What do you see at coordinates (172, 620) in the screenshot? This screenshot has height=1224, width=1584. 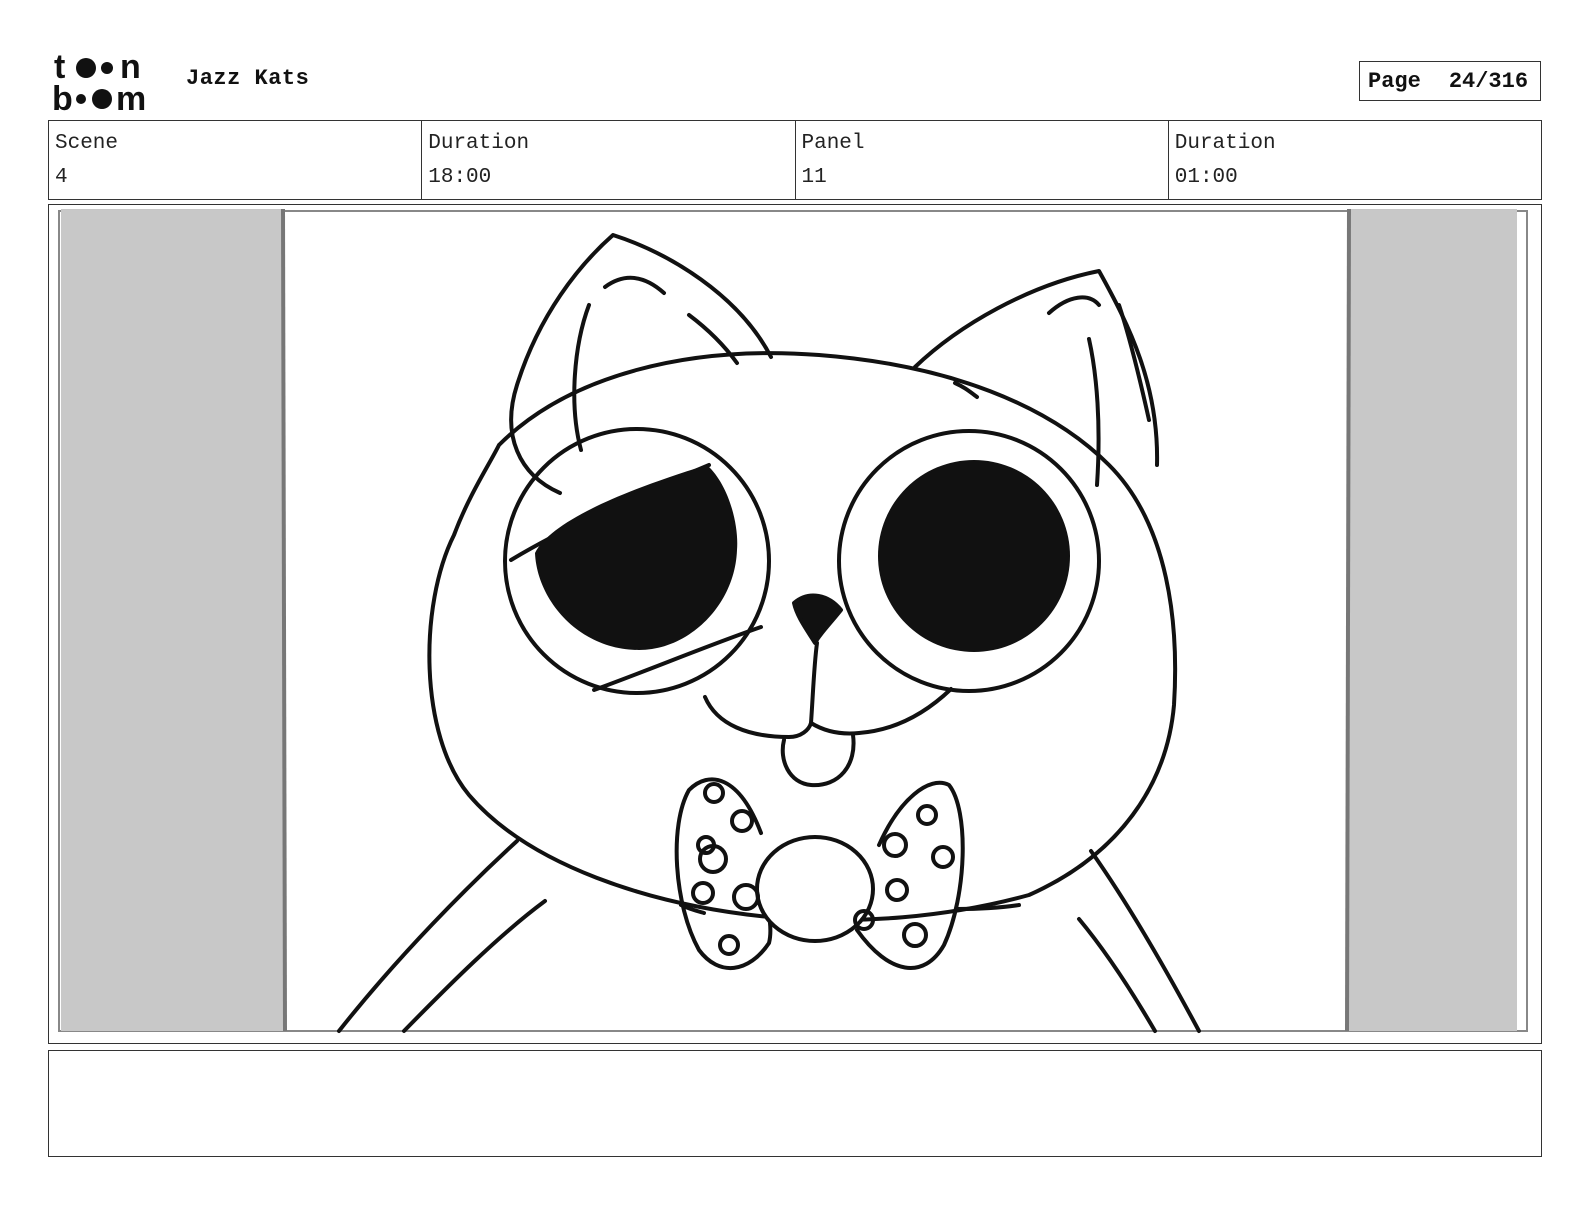 I see `left-safe-area-bar` at bounding box center [172, 620].